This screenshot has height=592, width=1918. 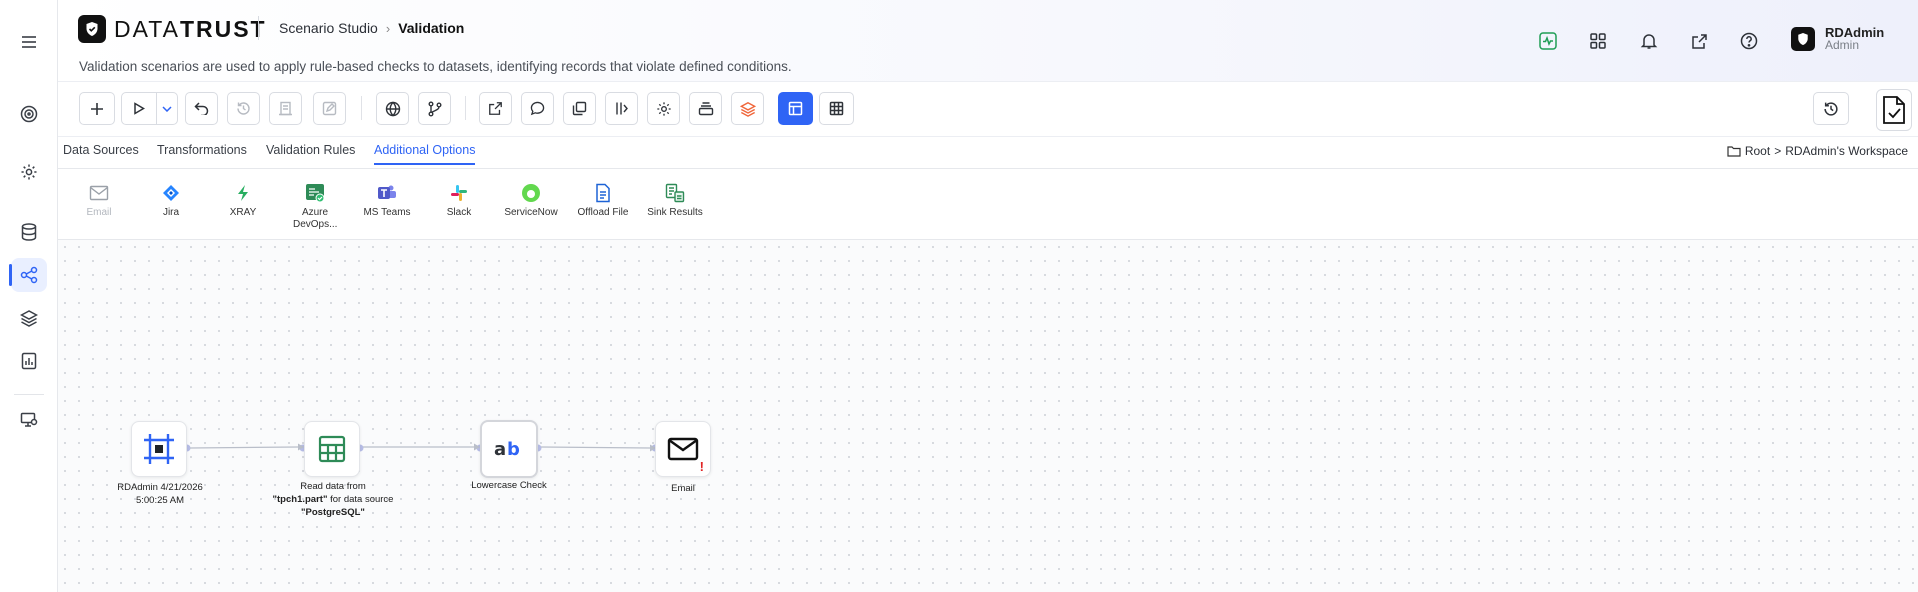 What do you see at coordinates (531, 193) in the screenshot?
I see `servicenow-icon` at bounding box center [531, 193].